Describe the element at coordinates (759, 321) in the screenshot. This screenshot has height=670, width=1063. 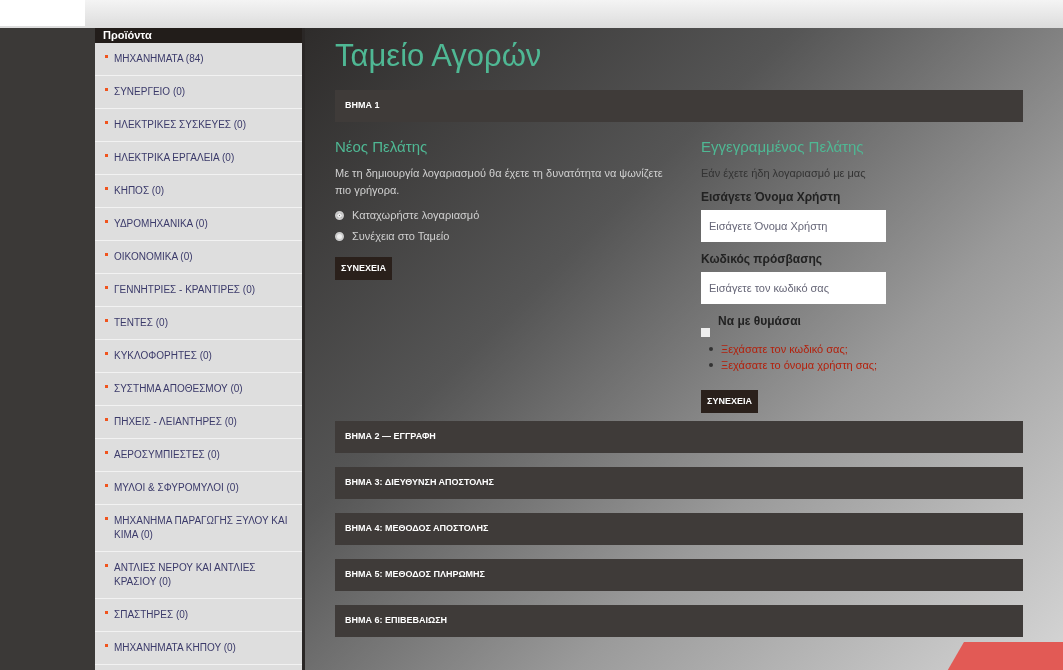
I see `checkbox-label: Να με θυμάσαι` at that location.